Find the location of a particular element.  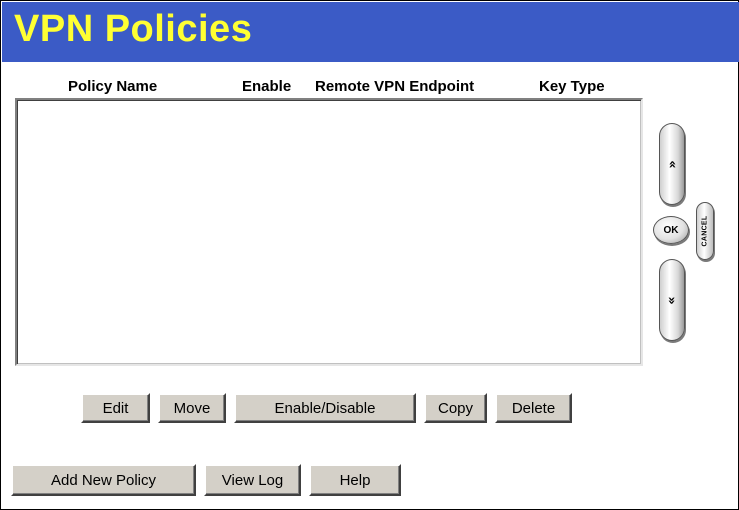

edit-button: Edit is located at coordinates (115, 408).